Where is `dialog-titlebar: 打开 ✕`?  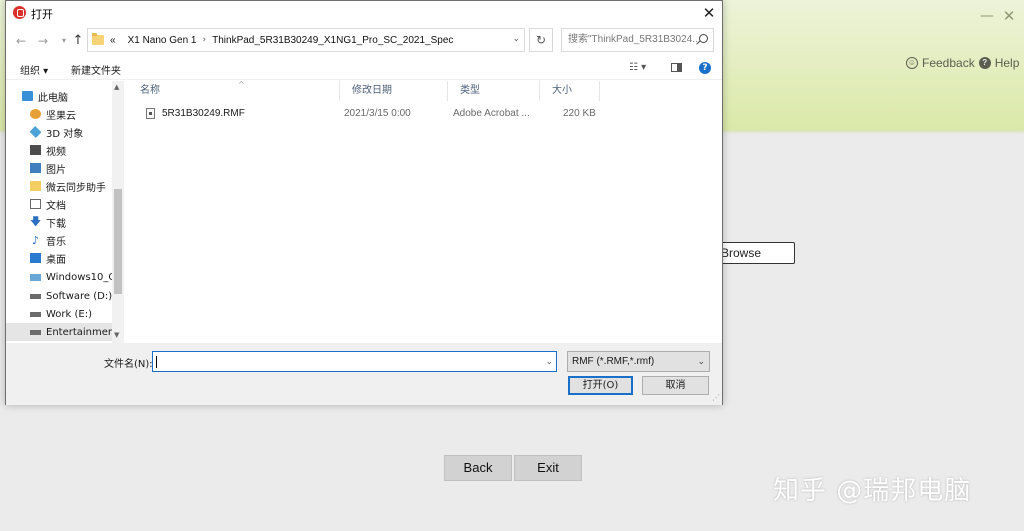 dialog-titlebar: 打开 ✕ is located at coordinates (364, 13).